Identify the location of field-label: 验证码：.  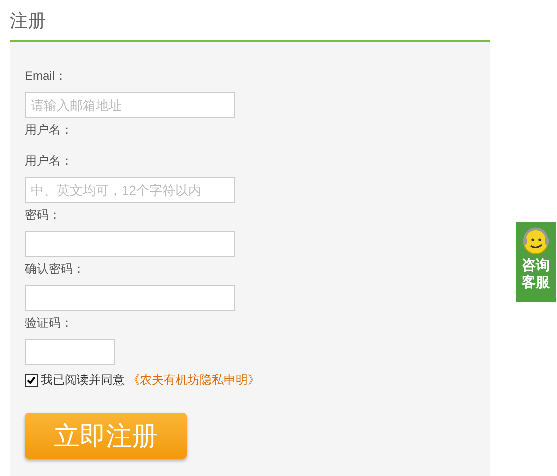
(49, 323).